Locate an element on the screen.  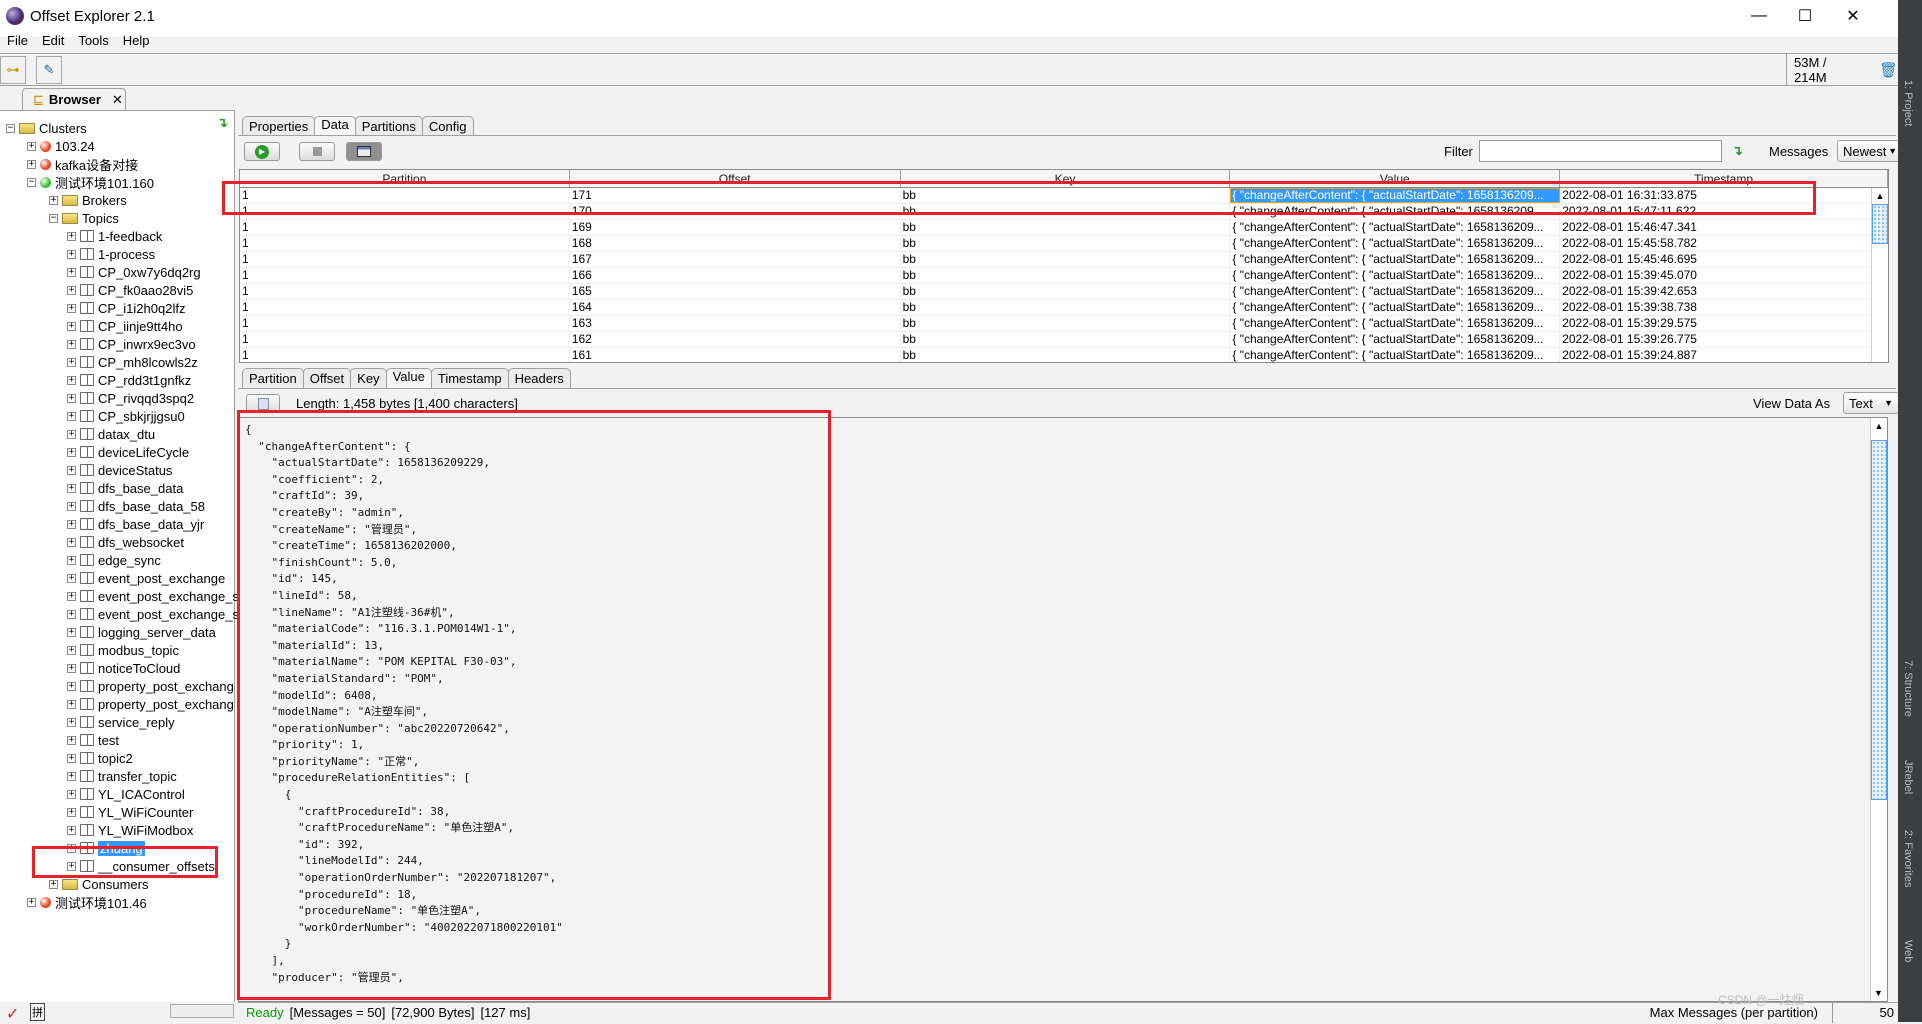
tree-item: + dfs_base_data is located at coordinates (125, 488).